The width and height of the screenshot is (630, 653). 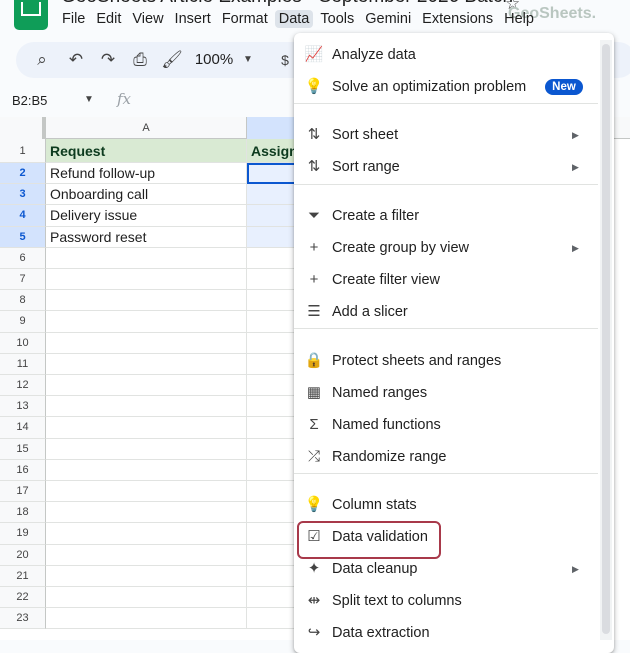 What do you see at coordinates (23, 619) in the screenshot?
I see `row-header: 23` at bounding box center [23, 619].